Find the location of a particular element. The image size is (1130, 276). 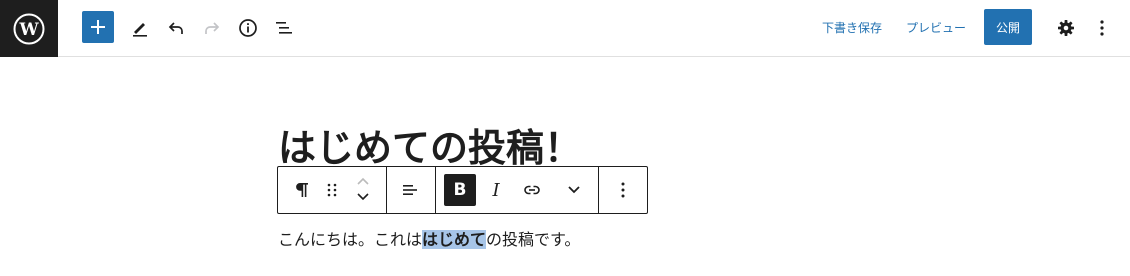

preview-button: プレビュー is located at coordinates (936, 27).